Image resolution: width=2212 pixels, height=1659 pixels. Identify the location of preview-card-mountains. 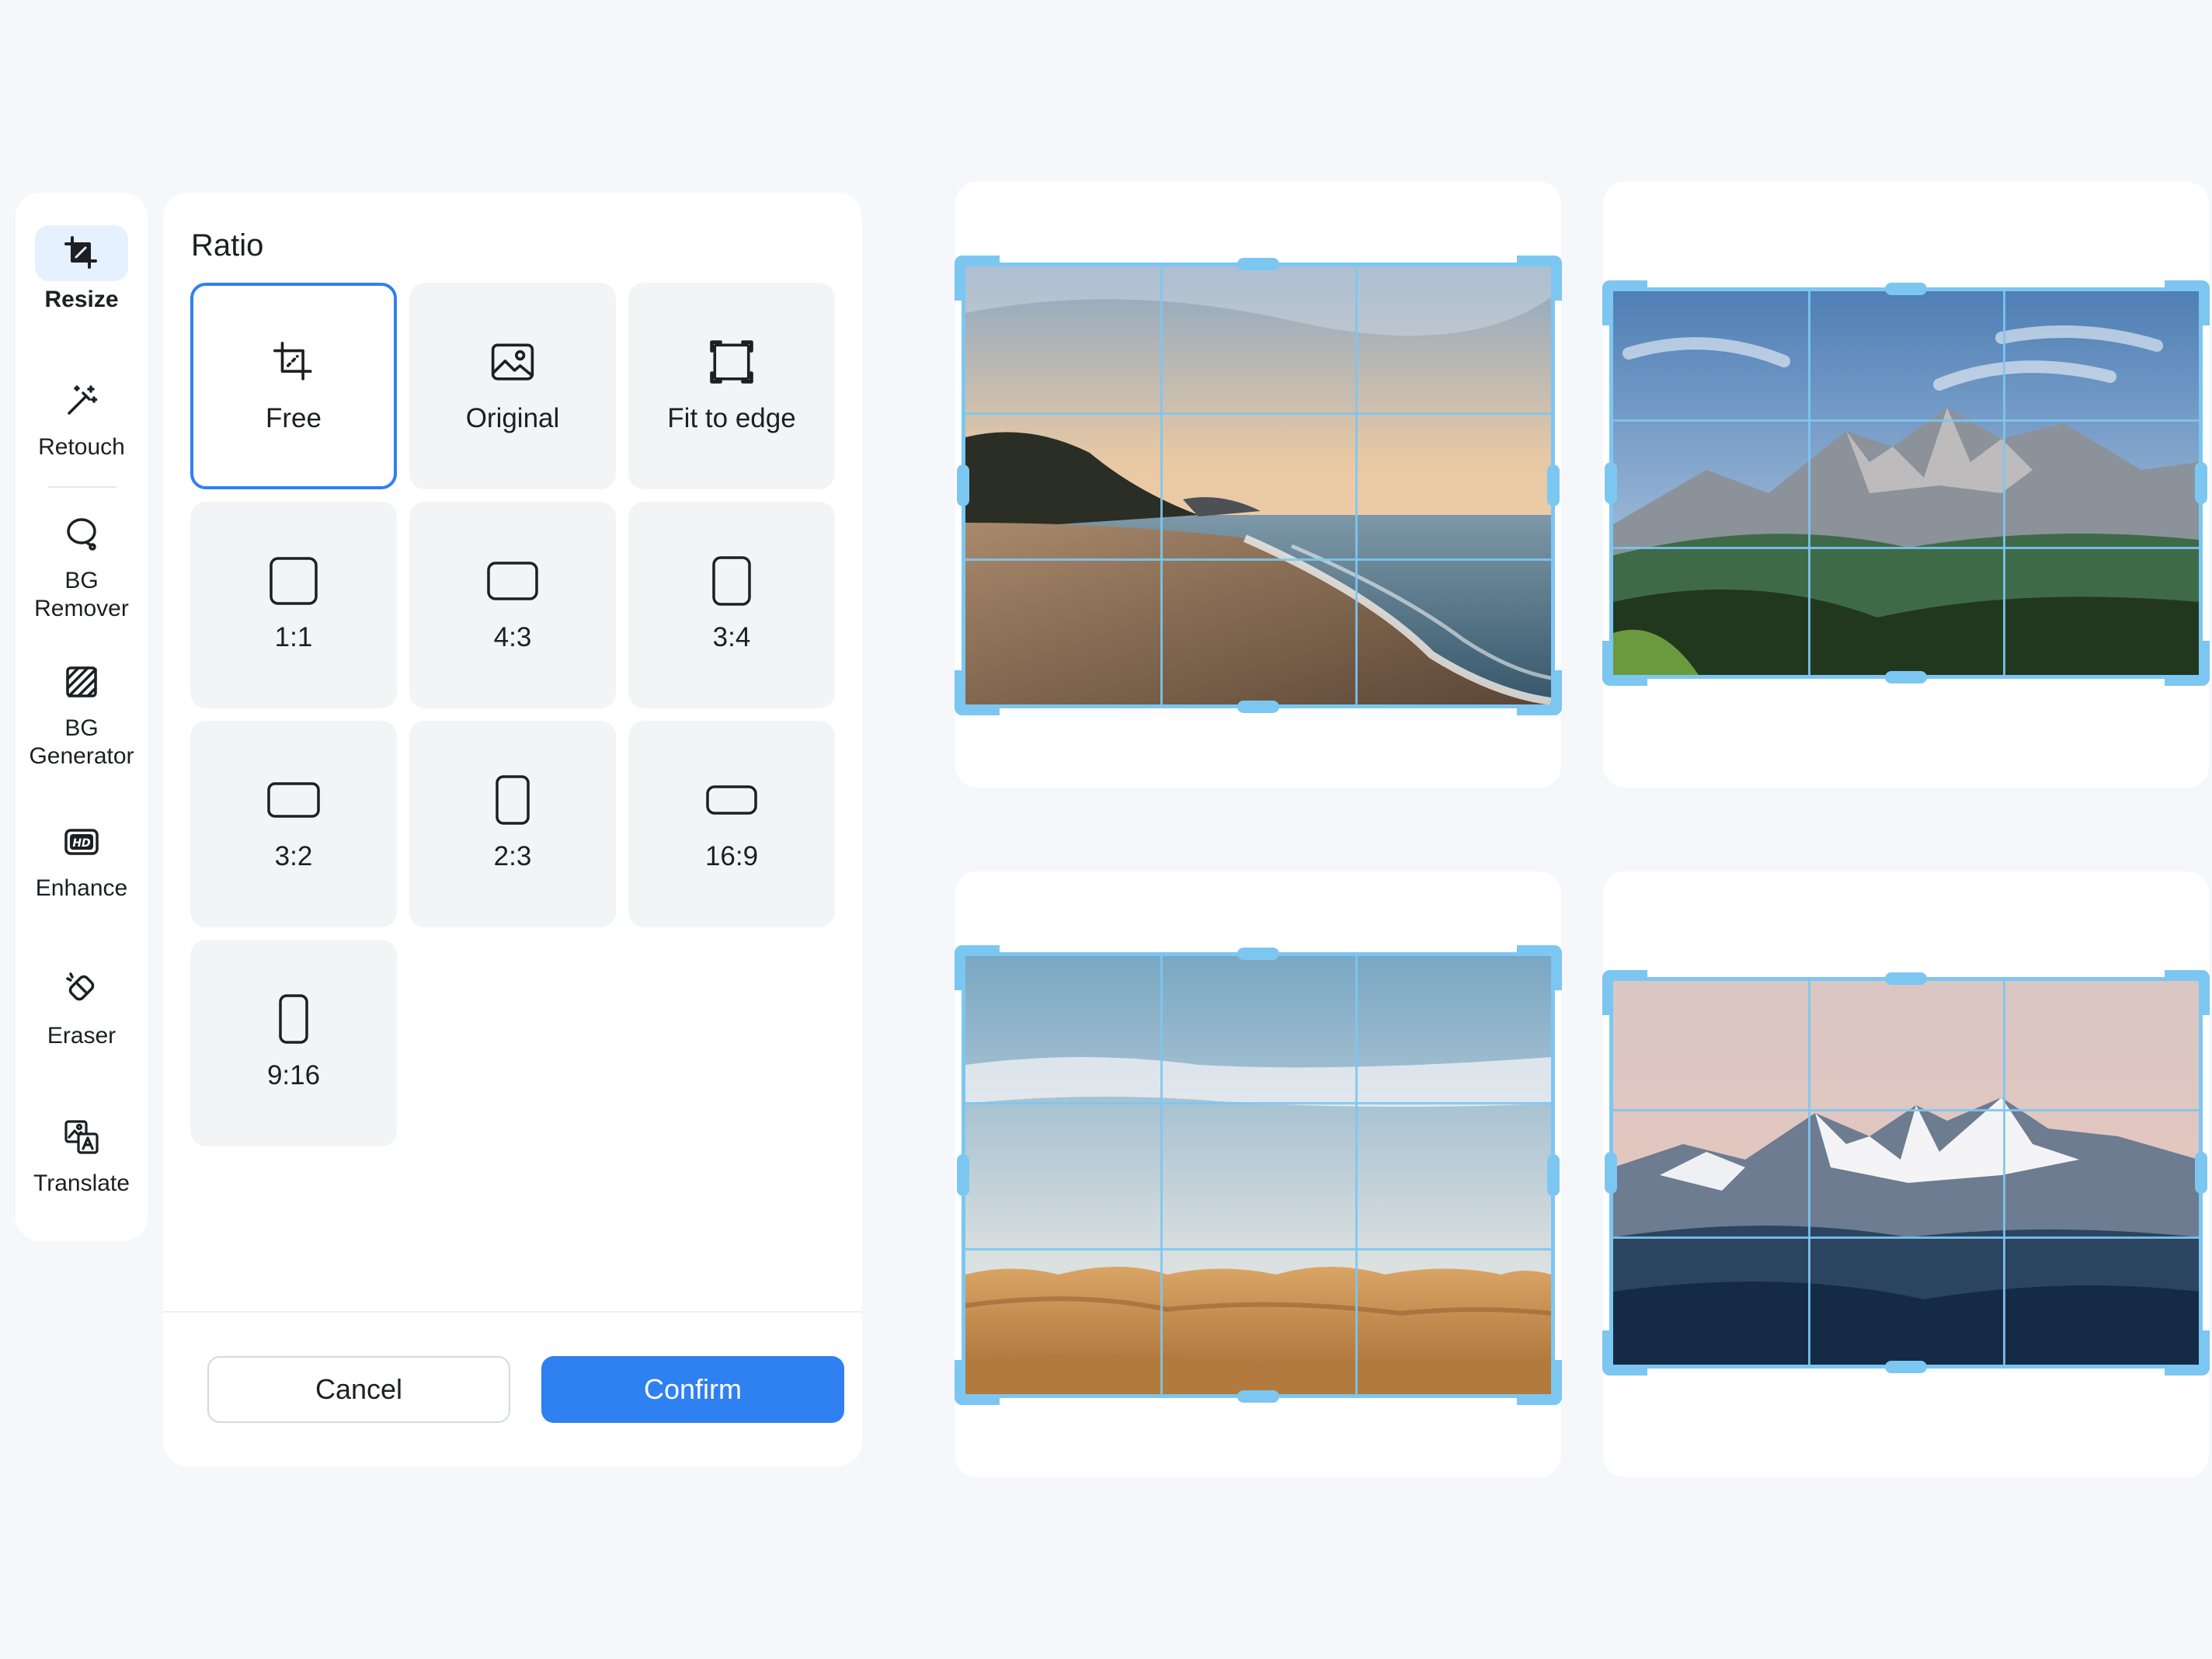
(1906, 485).